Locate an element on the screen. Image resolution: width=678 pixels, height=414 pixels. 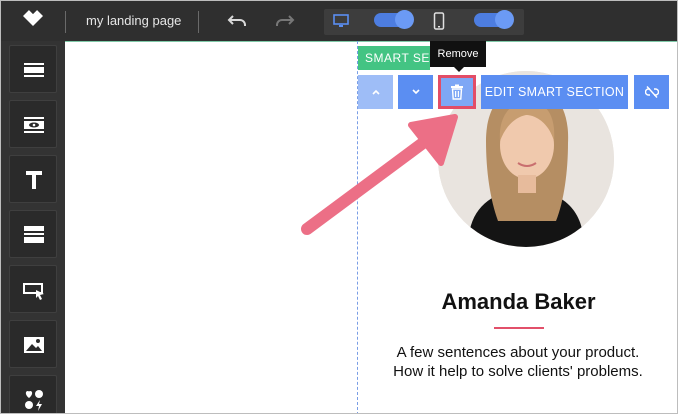
rows-tool-icon is located at coordinates (34, 234).